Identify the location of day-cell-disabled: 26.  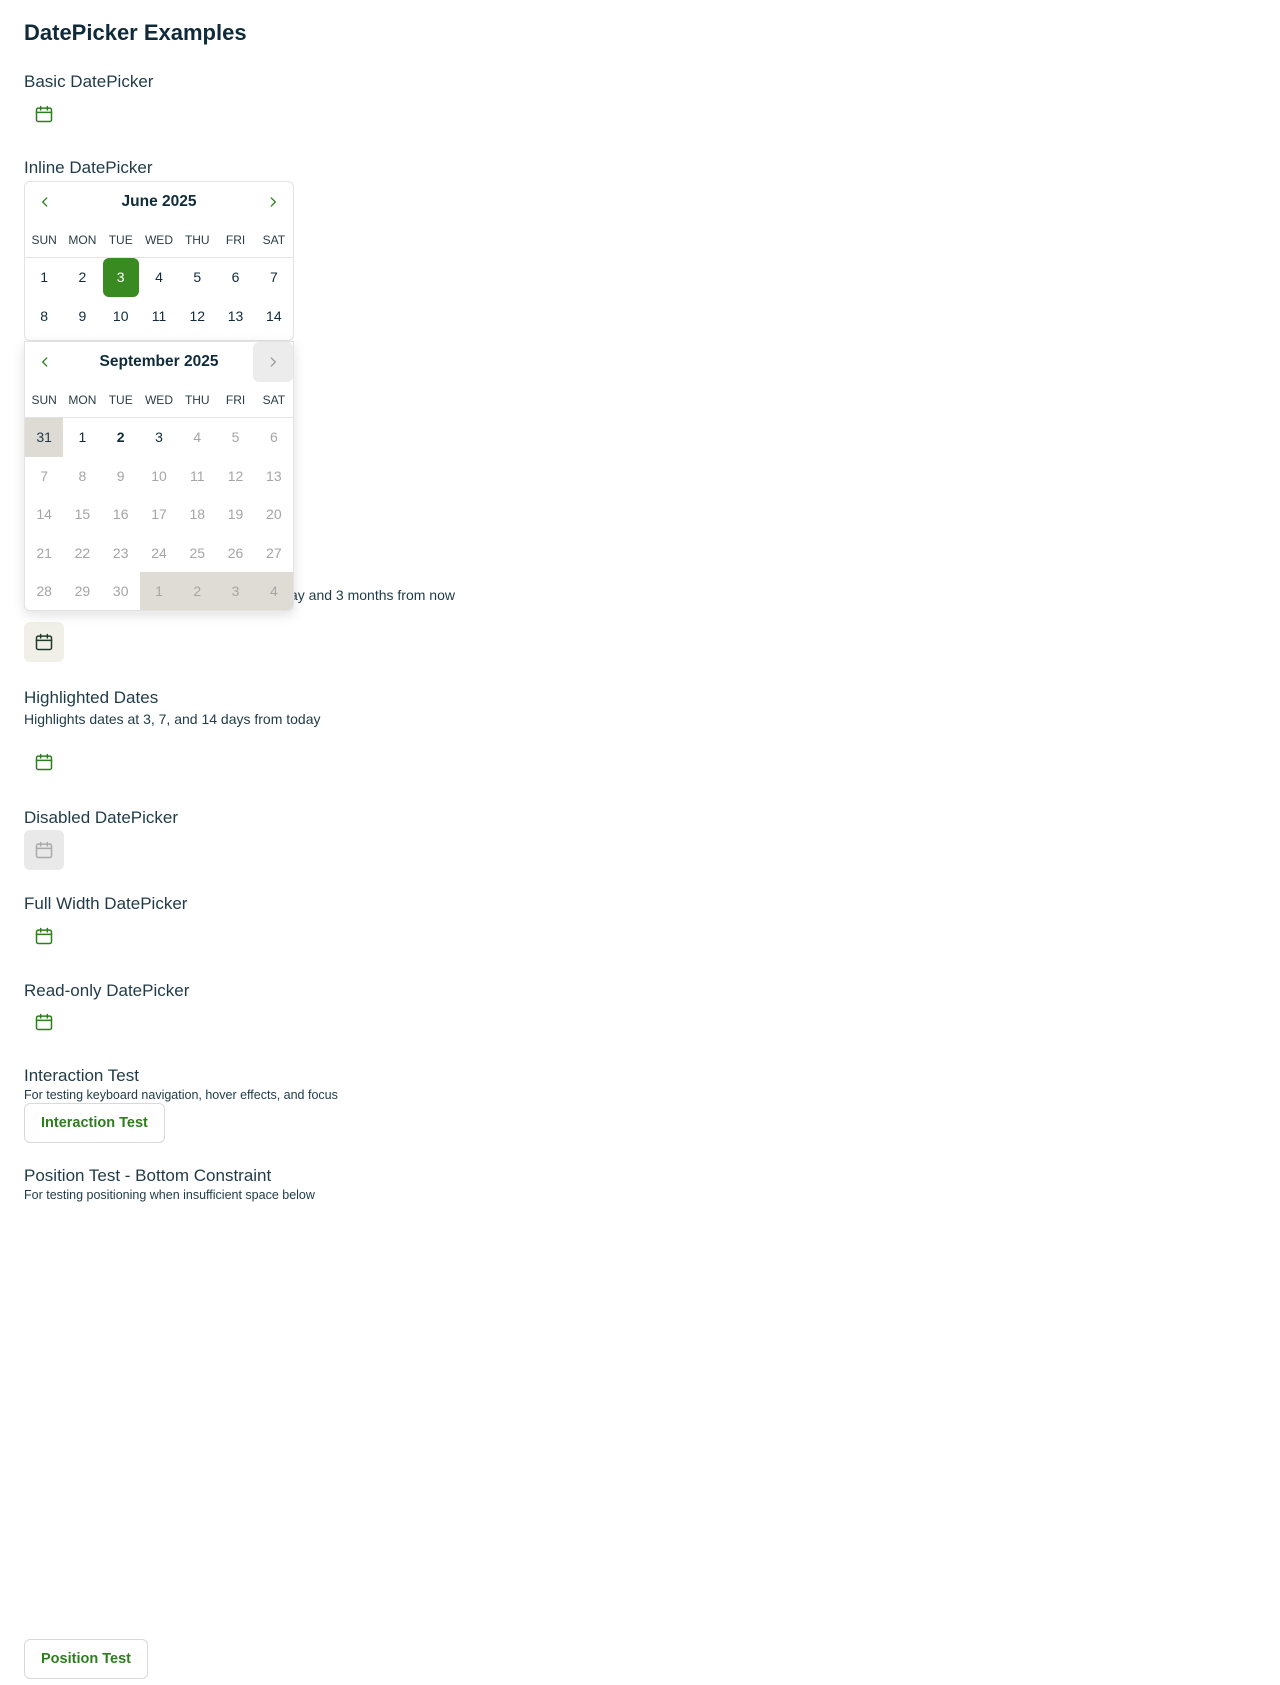
(235, 552).